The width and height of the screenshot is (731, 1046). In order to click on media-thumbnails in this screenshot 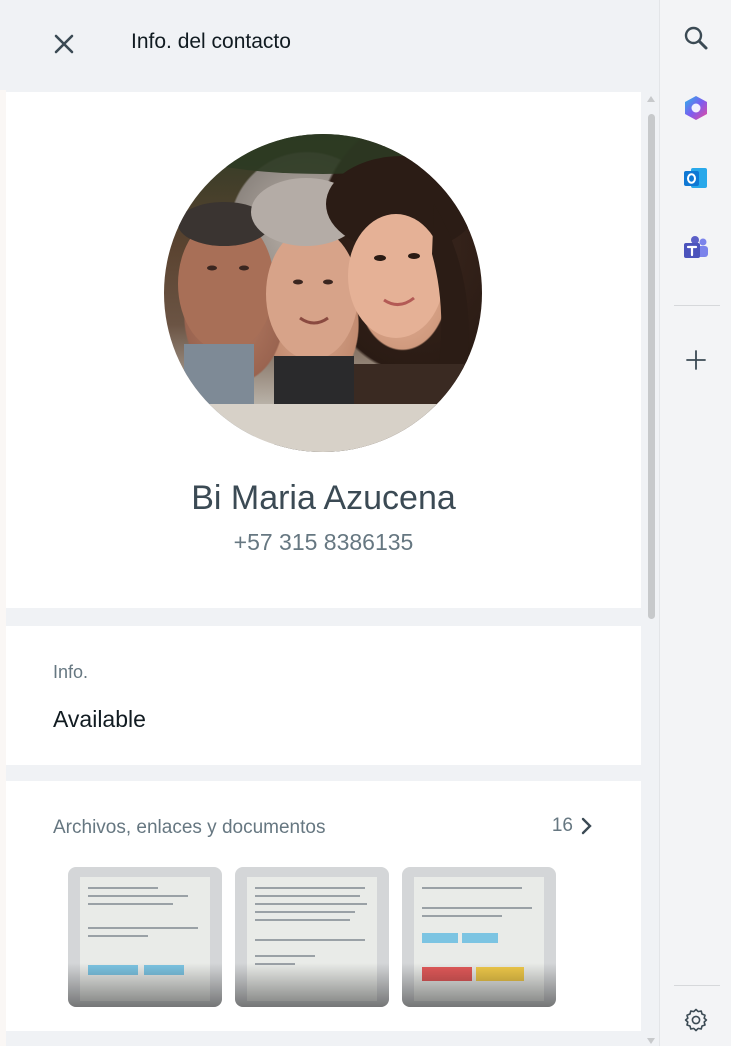, I will do `click(312, 937)`.